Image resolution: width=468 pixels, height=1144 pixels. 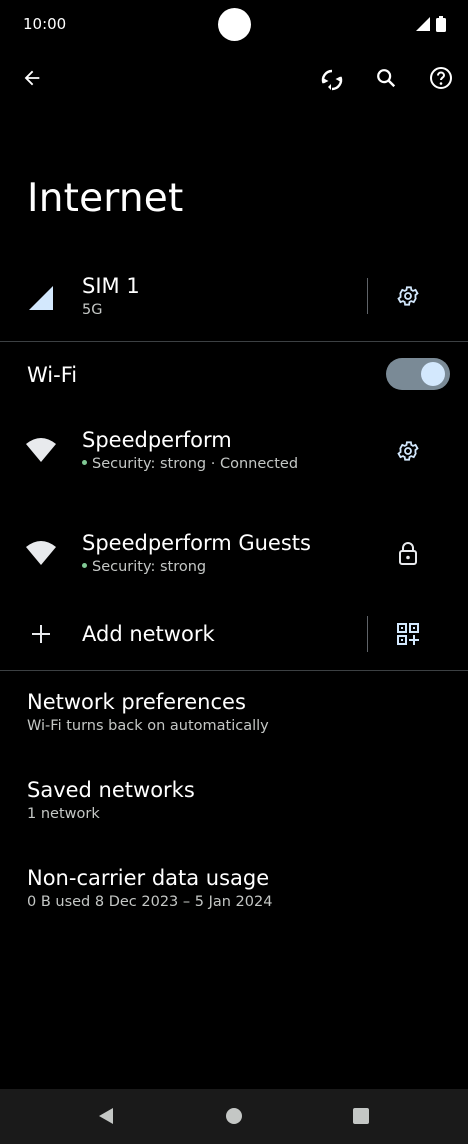 I want to click on status-bar: 10:00, so click(x=234, y=25).